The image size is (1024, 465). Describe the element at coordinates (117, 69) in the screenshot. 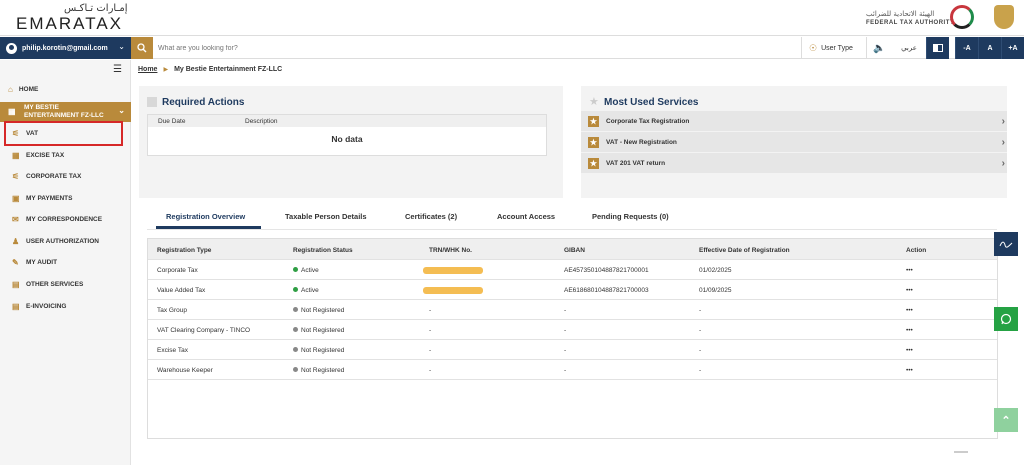

I see `menu-toggle-icon: ☰` at that location.